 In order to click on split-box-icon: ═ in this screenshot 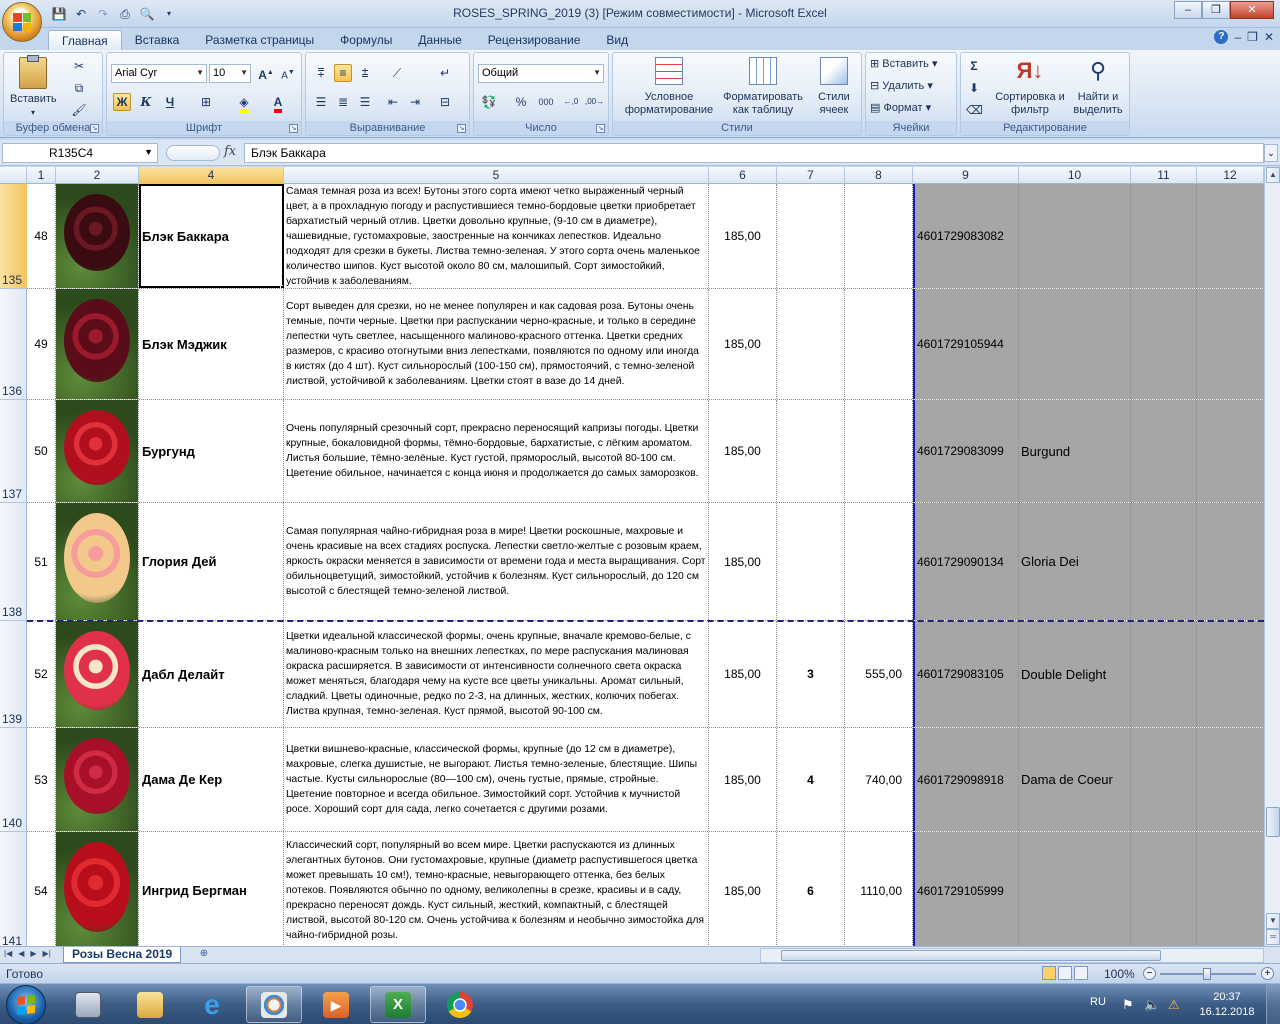, I will do `click(1273, 937)`.